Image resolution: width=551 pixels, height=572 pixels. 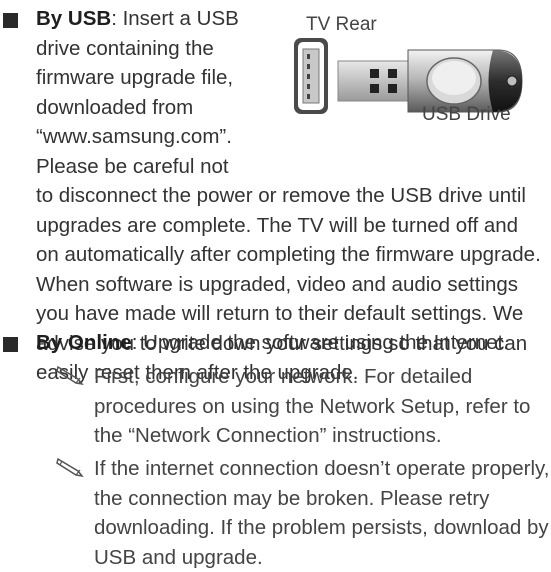 I want to click on usb-intro-line: : Insert a USB, so click(x=175, y=18).